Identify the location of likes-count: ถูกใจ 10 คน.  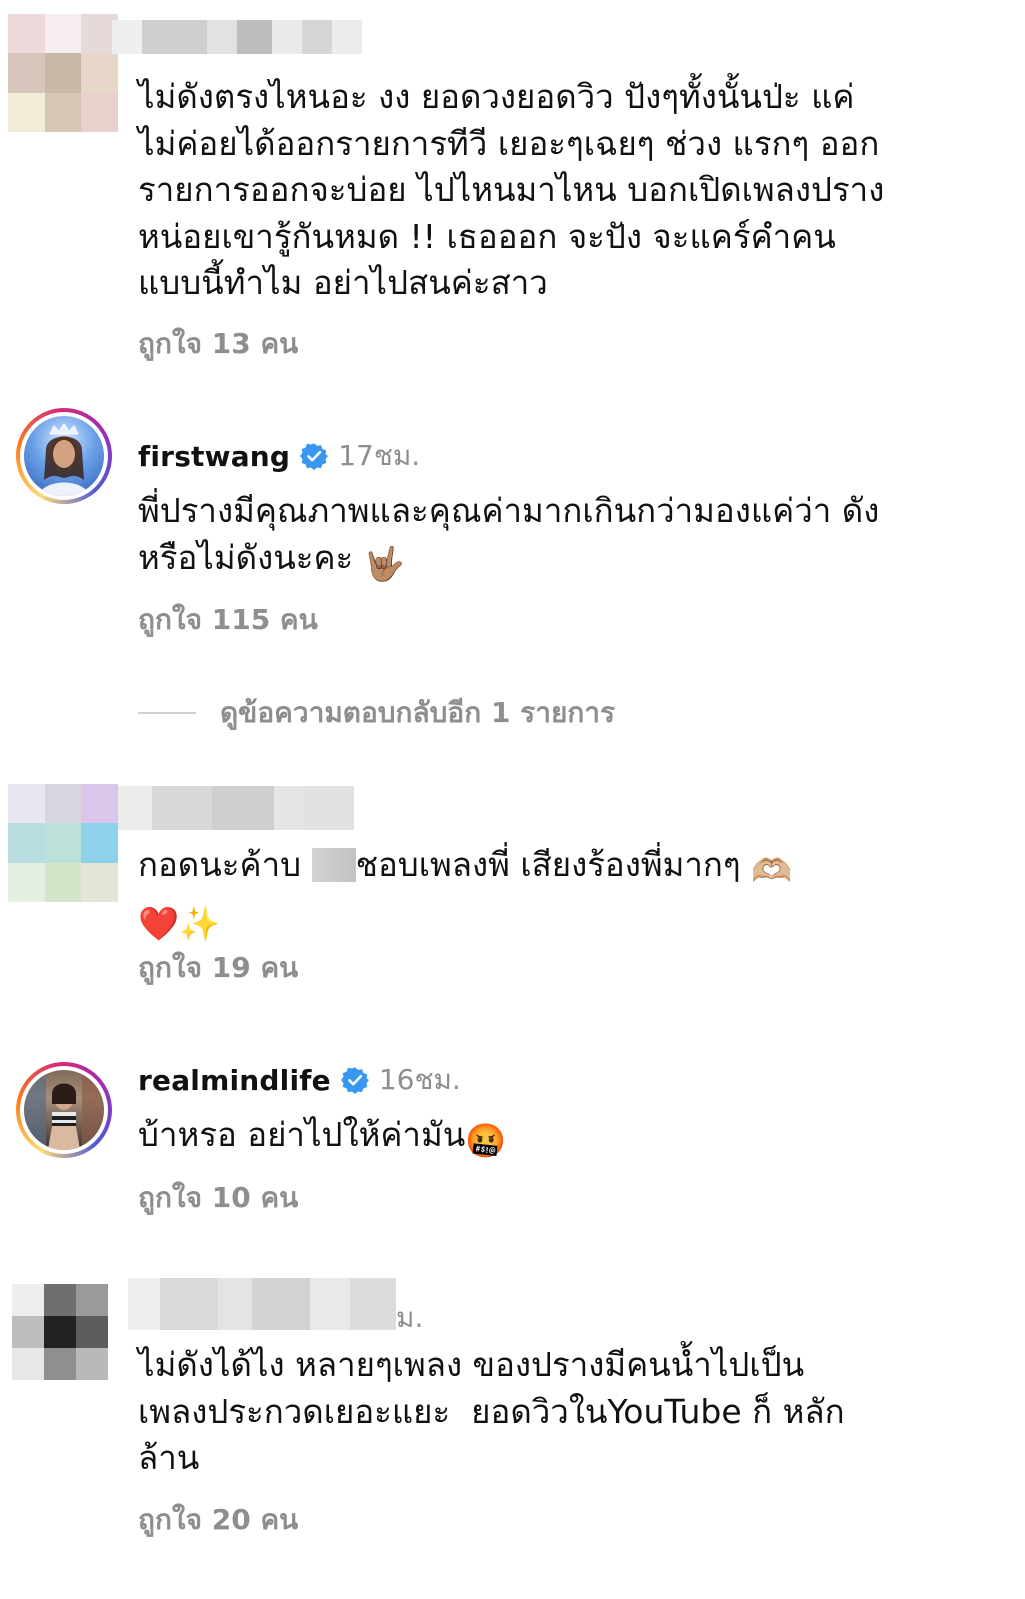
(218, 1198).